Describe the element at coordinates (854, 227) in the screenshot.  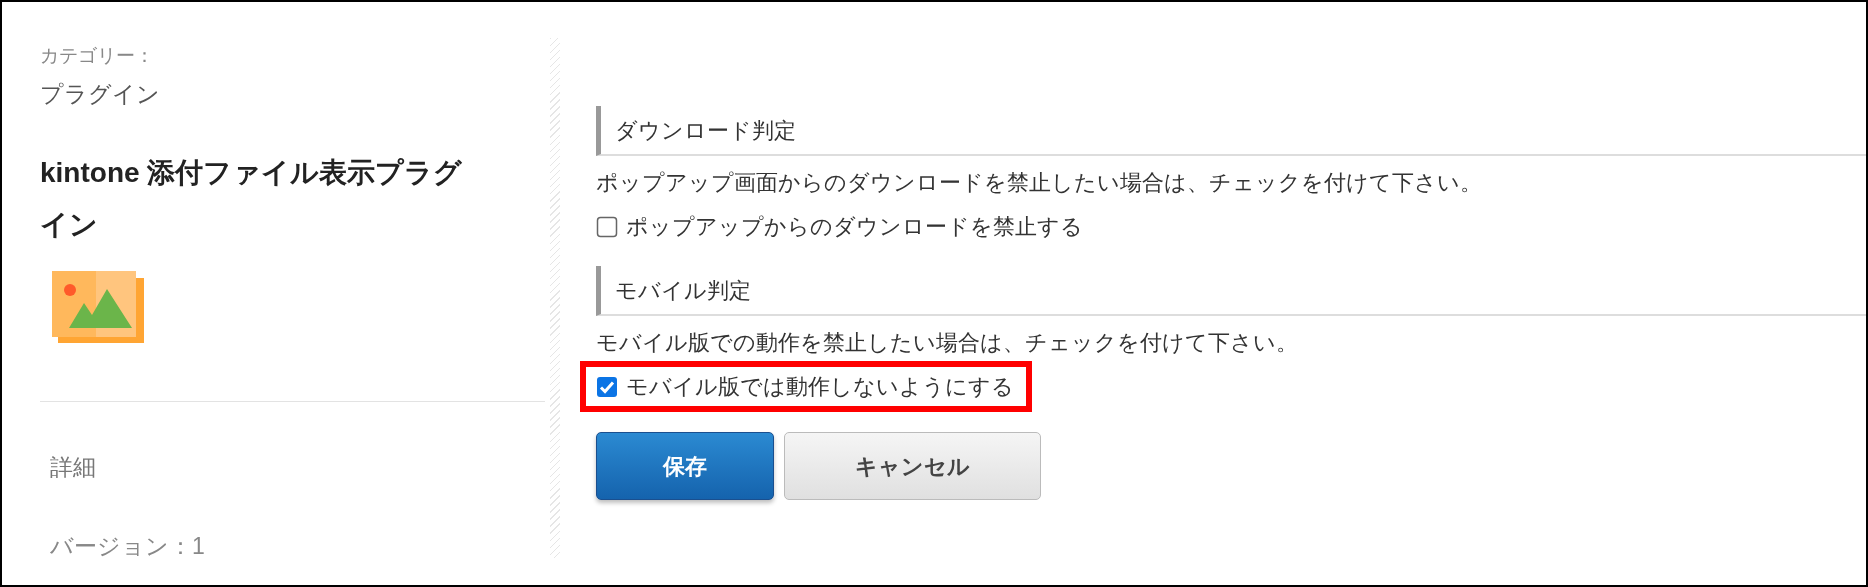
I see `checkbox-label: ポップアップからのダウンロードを禁止する` at that location.